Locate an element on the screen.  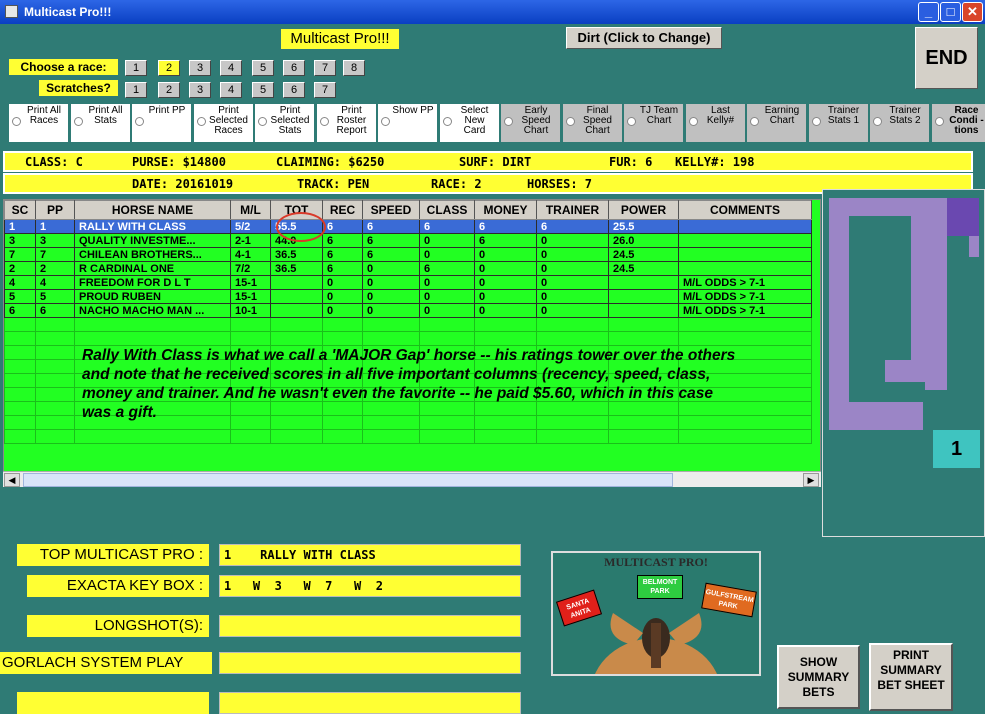
end-button: END is located at coordinates (946, 58).